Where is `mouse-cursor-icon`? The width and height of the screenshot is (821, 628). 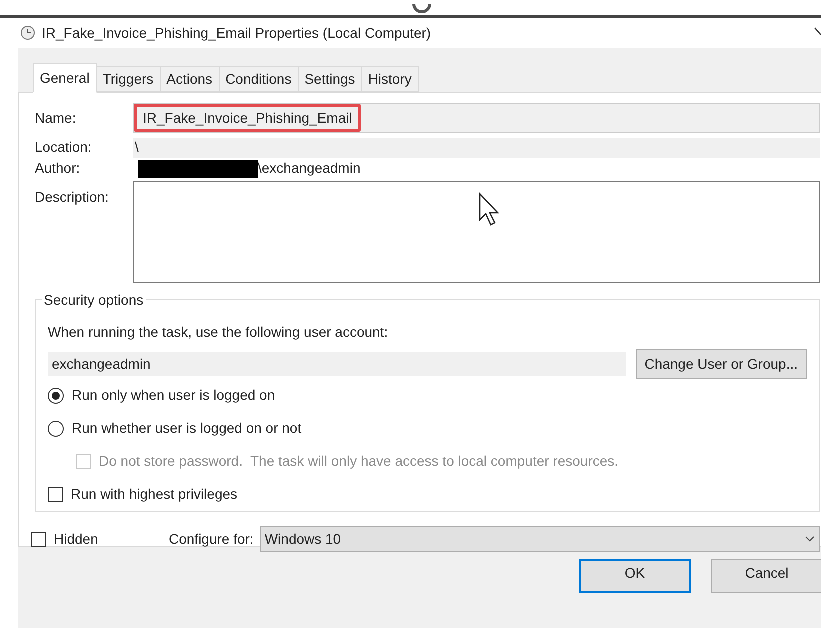 mouse-cursor-icon is located at coordinates (490, 210).